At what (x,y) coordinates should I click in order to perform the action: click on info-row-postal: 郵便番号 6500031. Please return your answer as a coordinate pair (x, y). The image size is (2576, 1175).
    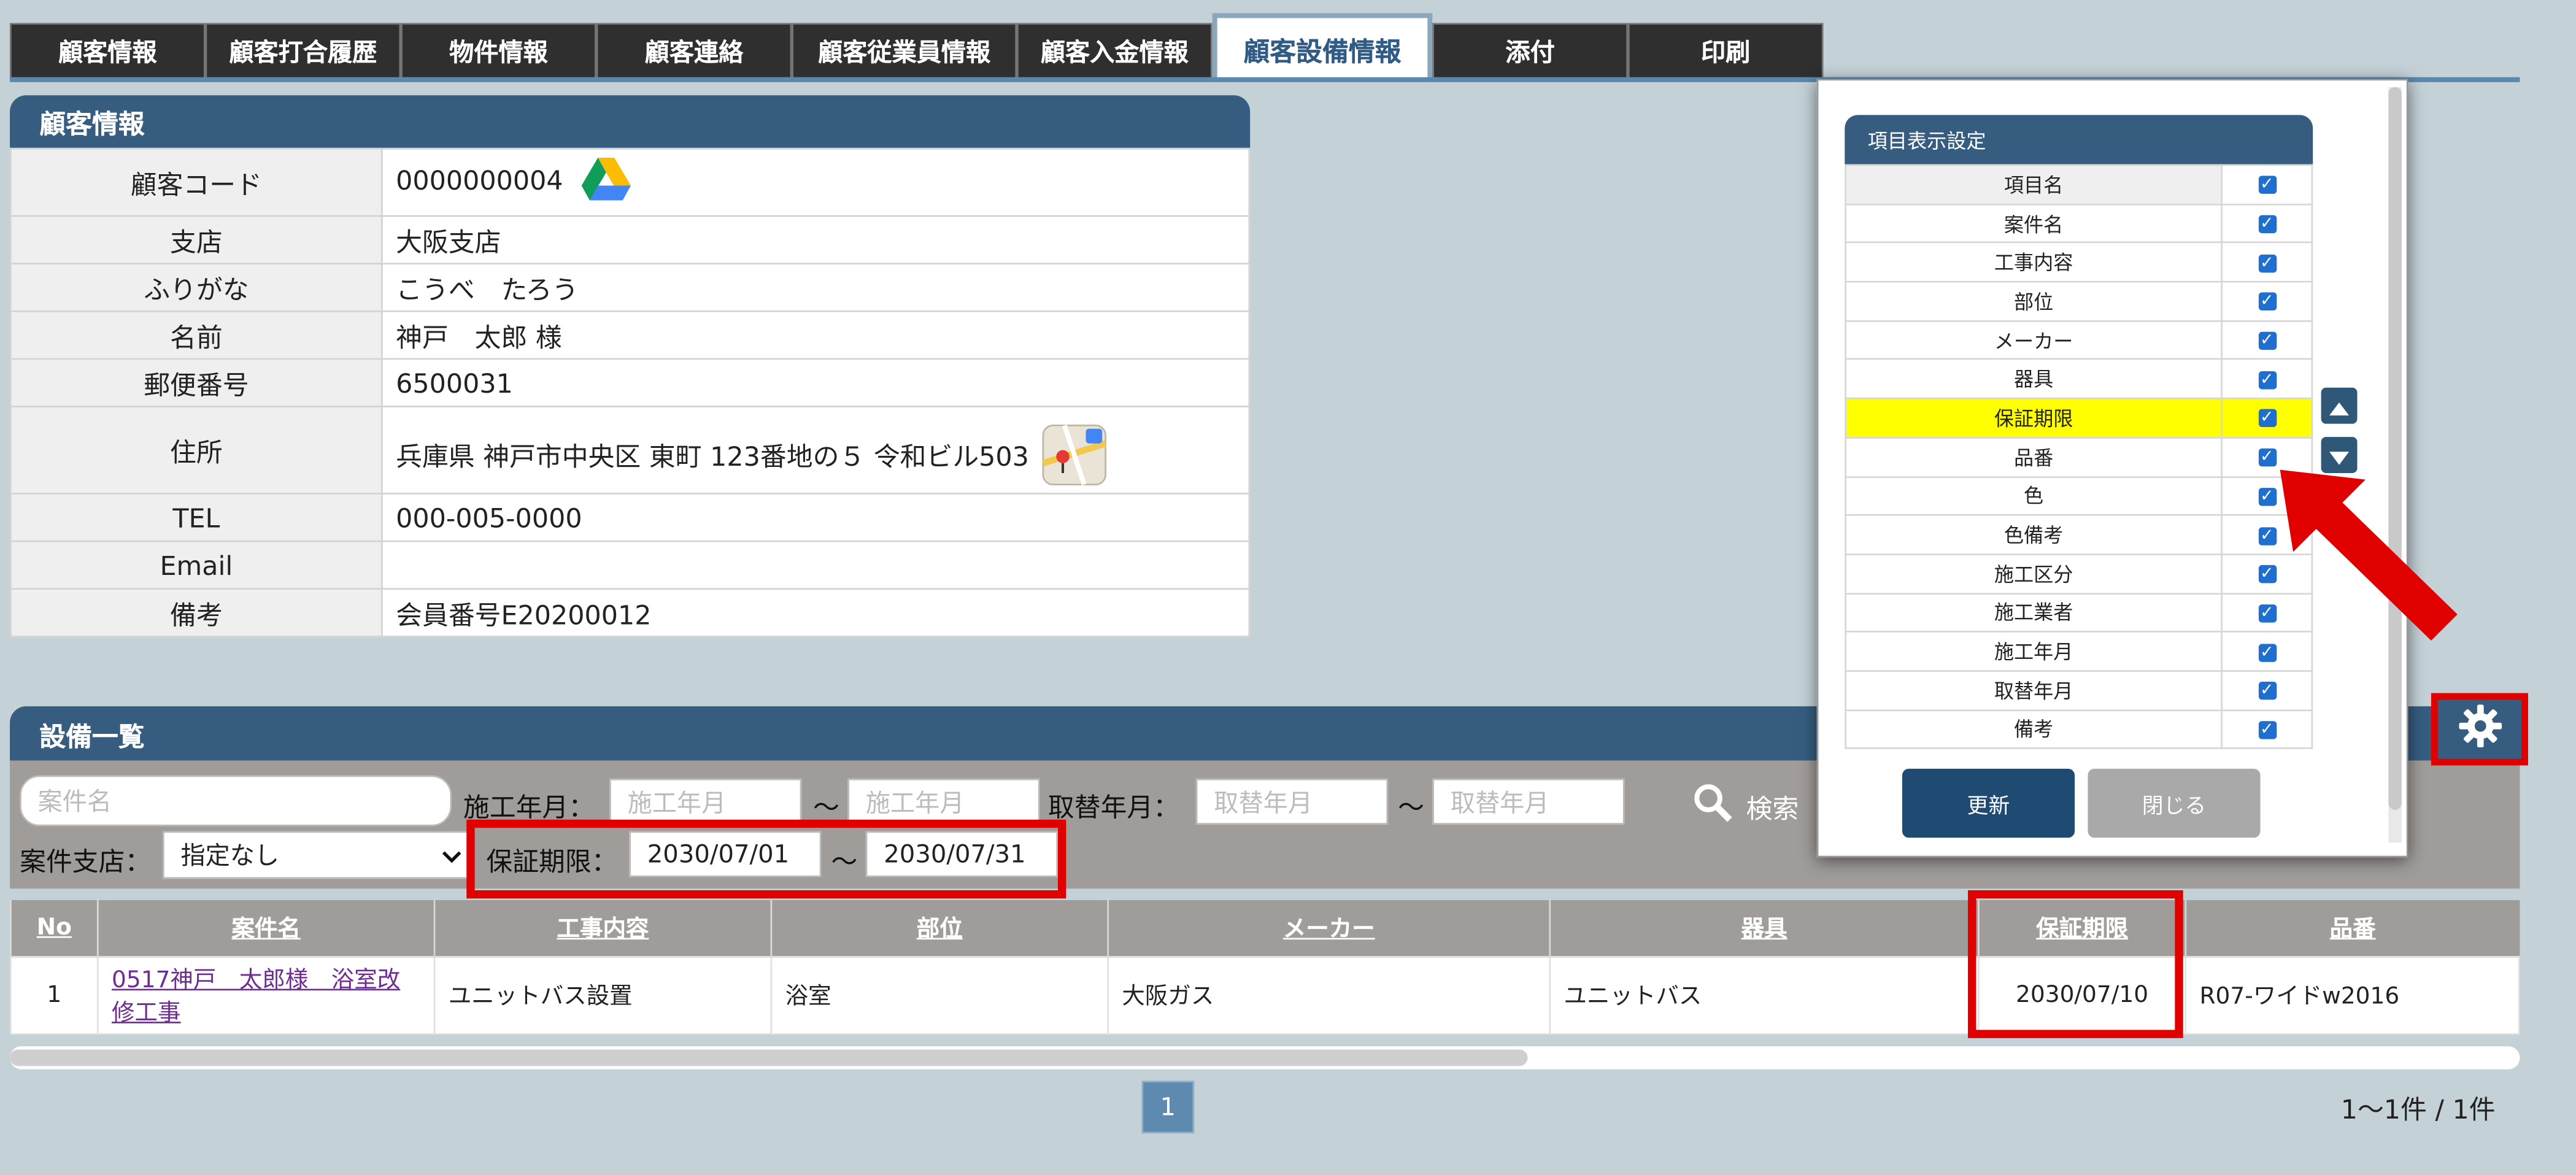
    Looking at the image, I should click on (630, 382).